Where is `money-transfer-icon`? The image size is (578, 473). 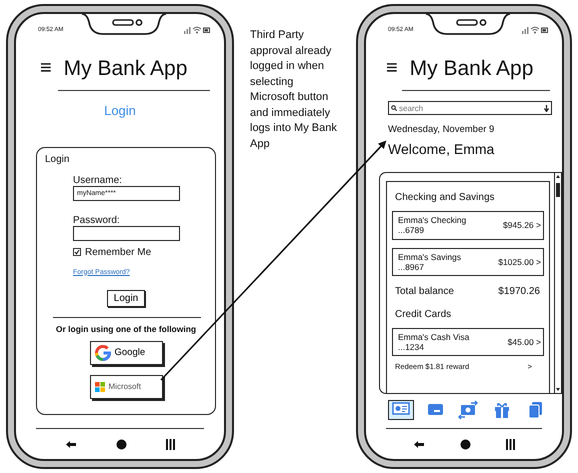 money-transfer-icon is located at coordinates (468, 410).